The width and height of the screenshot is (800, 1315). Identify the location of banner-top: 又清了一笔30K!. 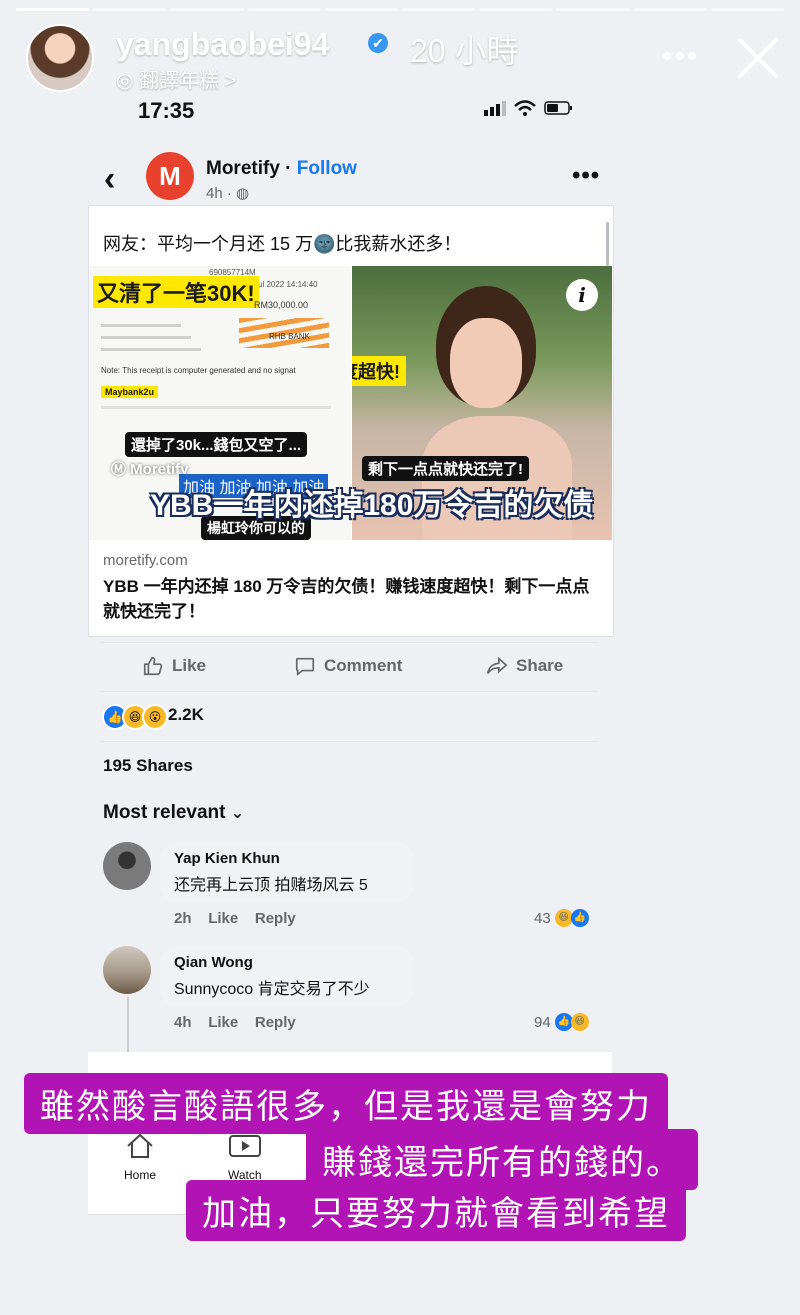
(176, 292).